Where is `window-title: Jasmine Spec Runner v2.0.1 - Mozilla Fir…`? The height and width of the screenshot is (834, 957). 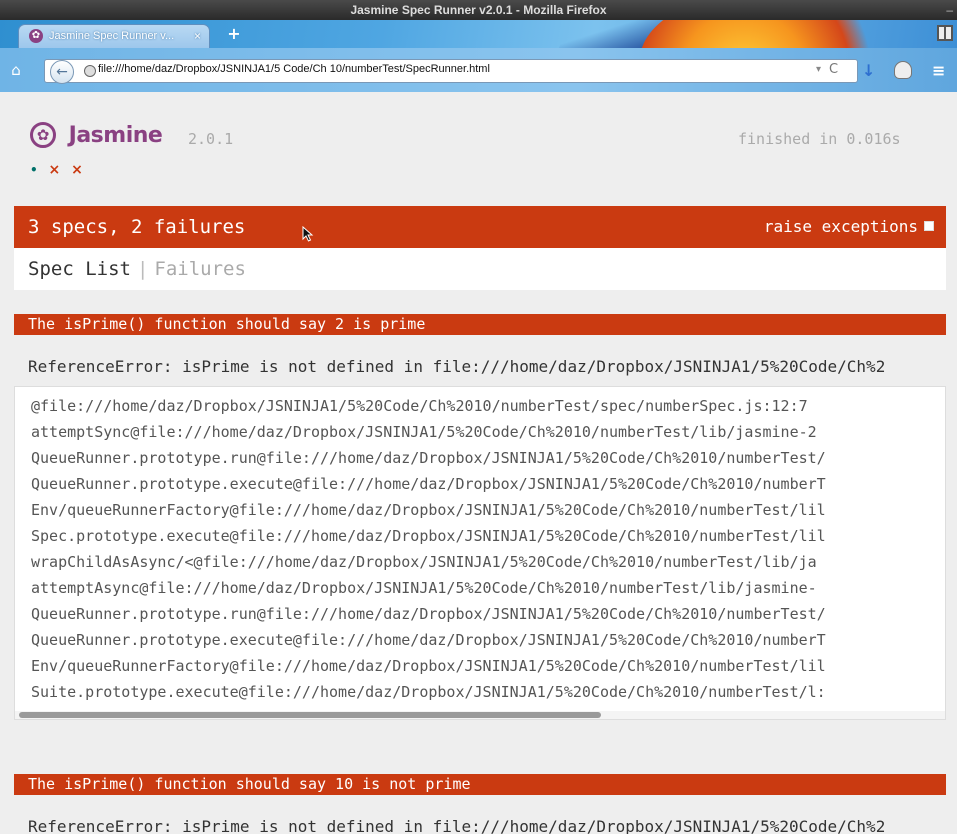
window-title: Jasmine Spec Runner v2.0.1 - Mozilla Fir… is located at coordinates (478, 10).